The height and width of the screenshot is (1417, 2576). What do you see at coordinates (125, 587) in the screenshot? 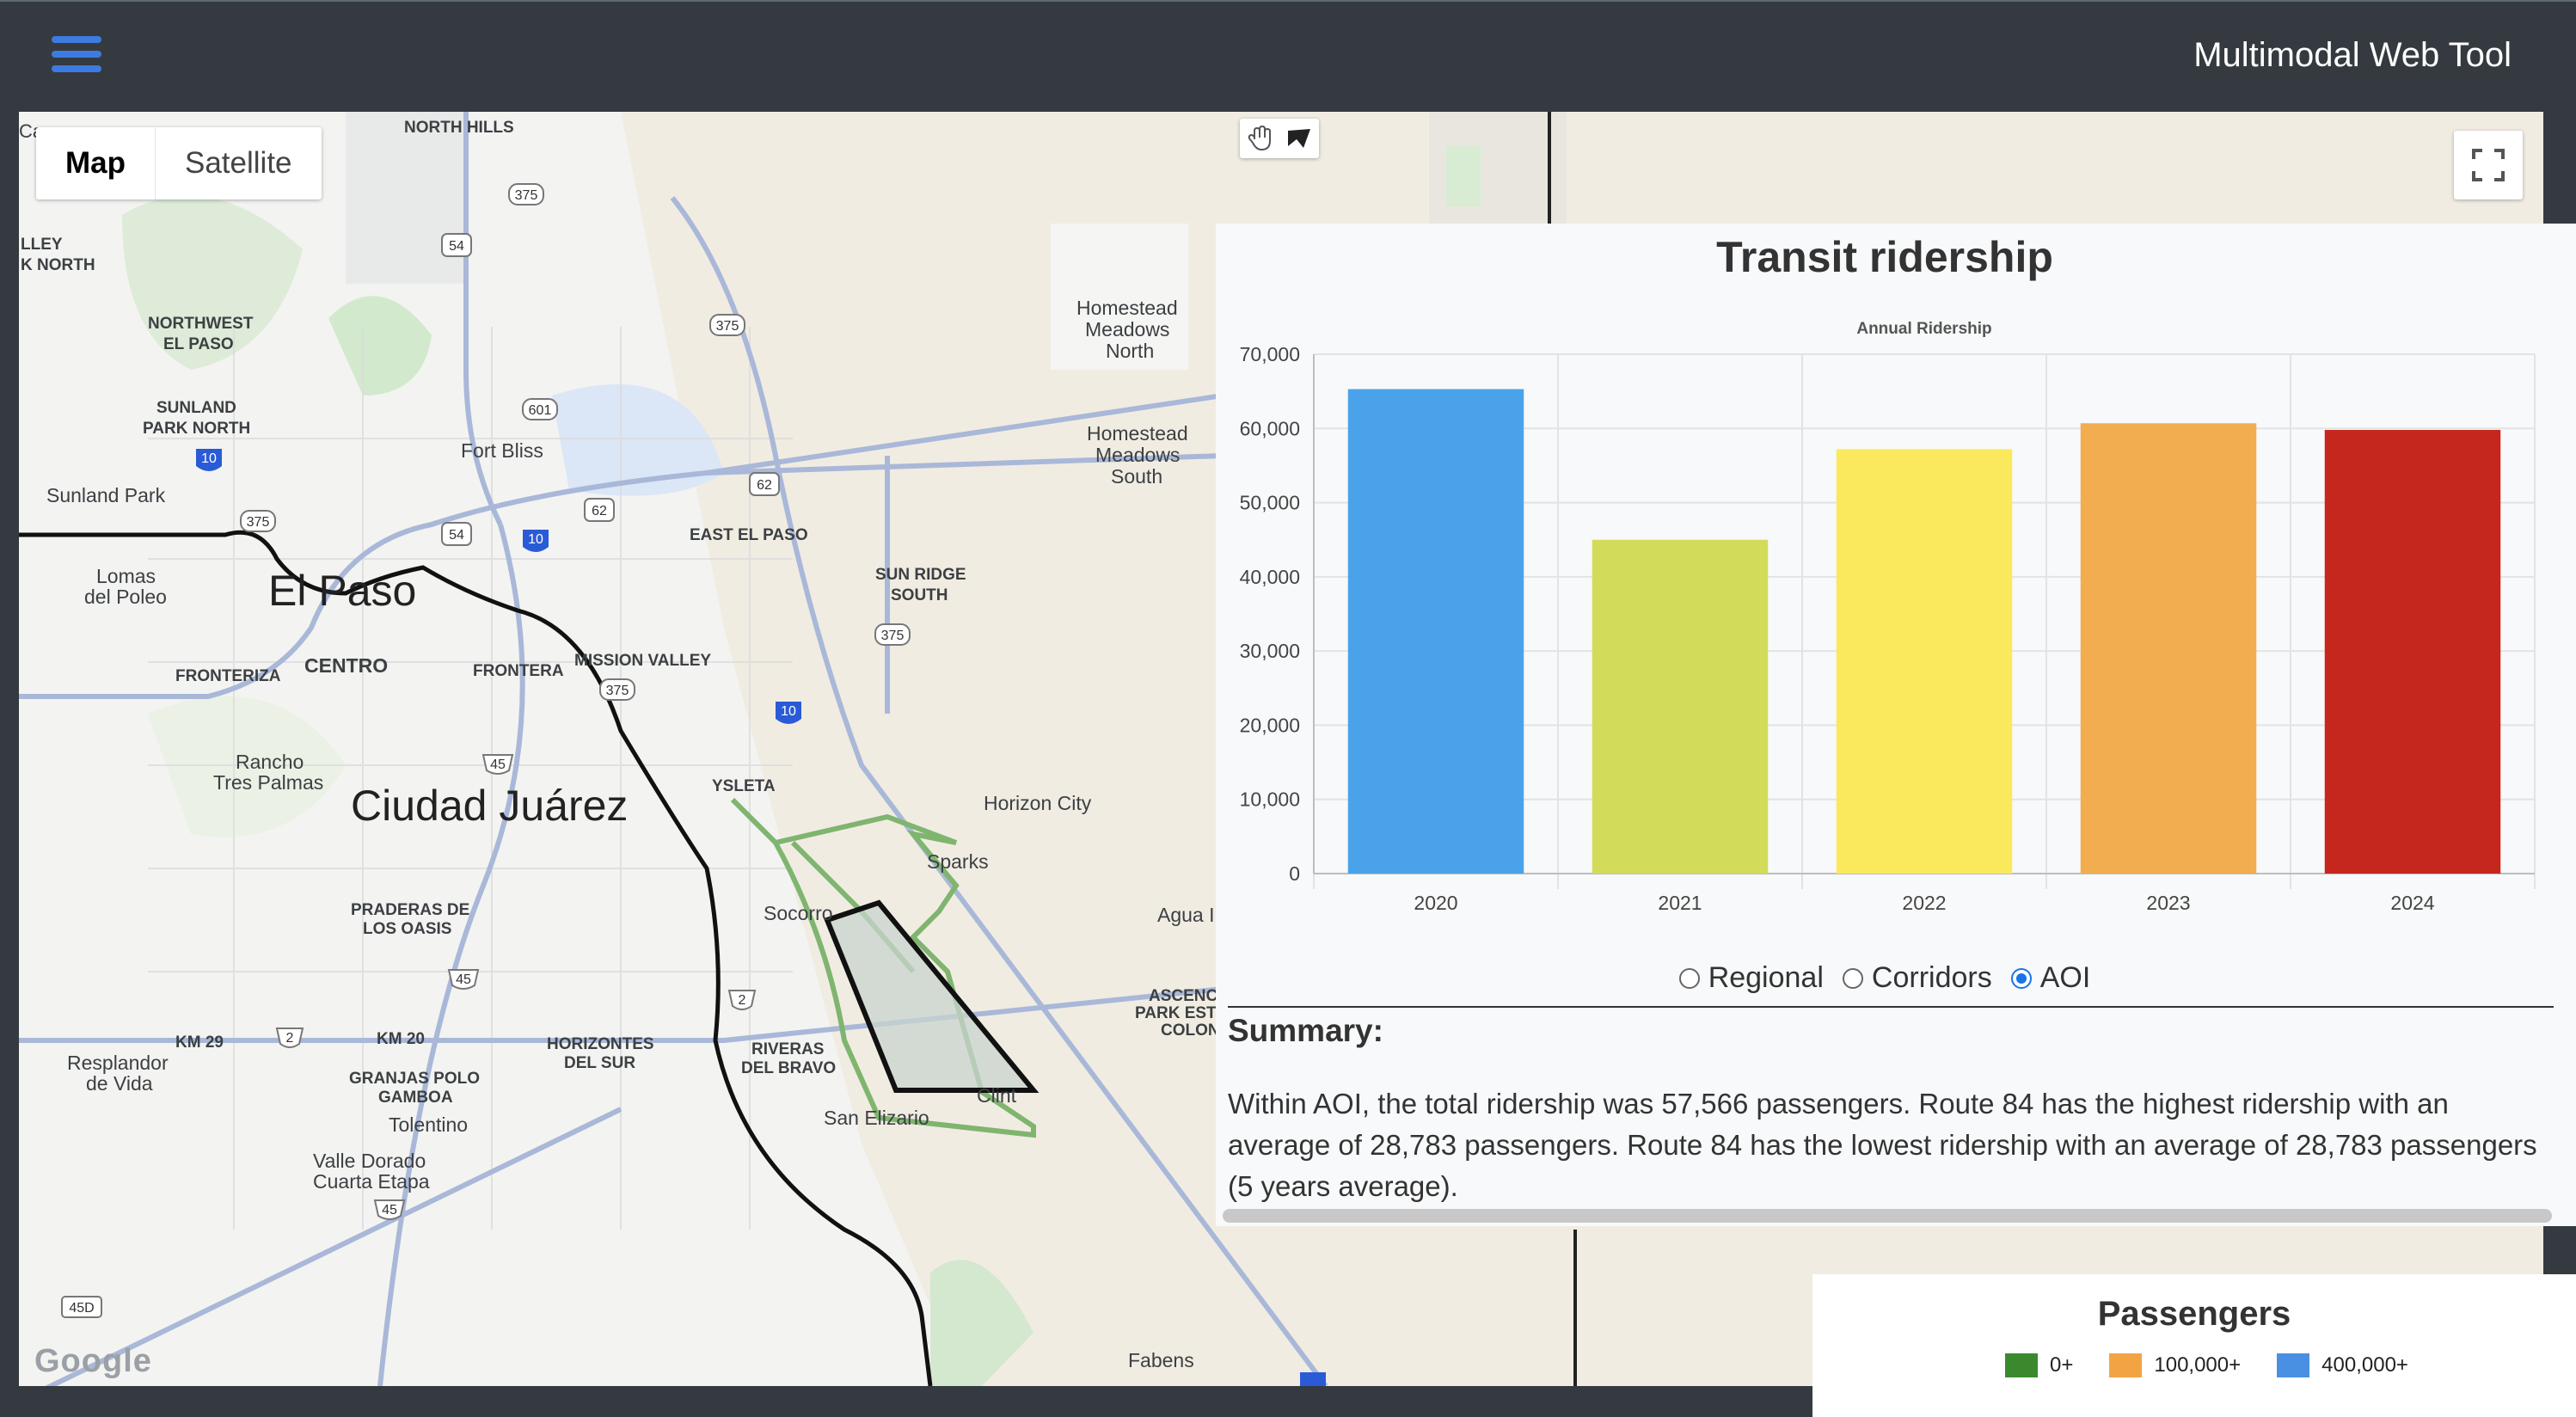
I see `svg-text:Lomasdel Poleo: Lomas del Poleo` at bounding box center [125, 587].